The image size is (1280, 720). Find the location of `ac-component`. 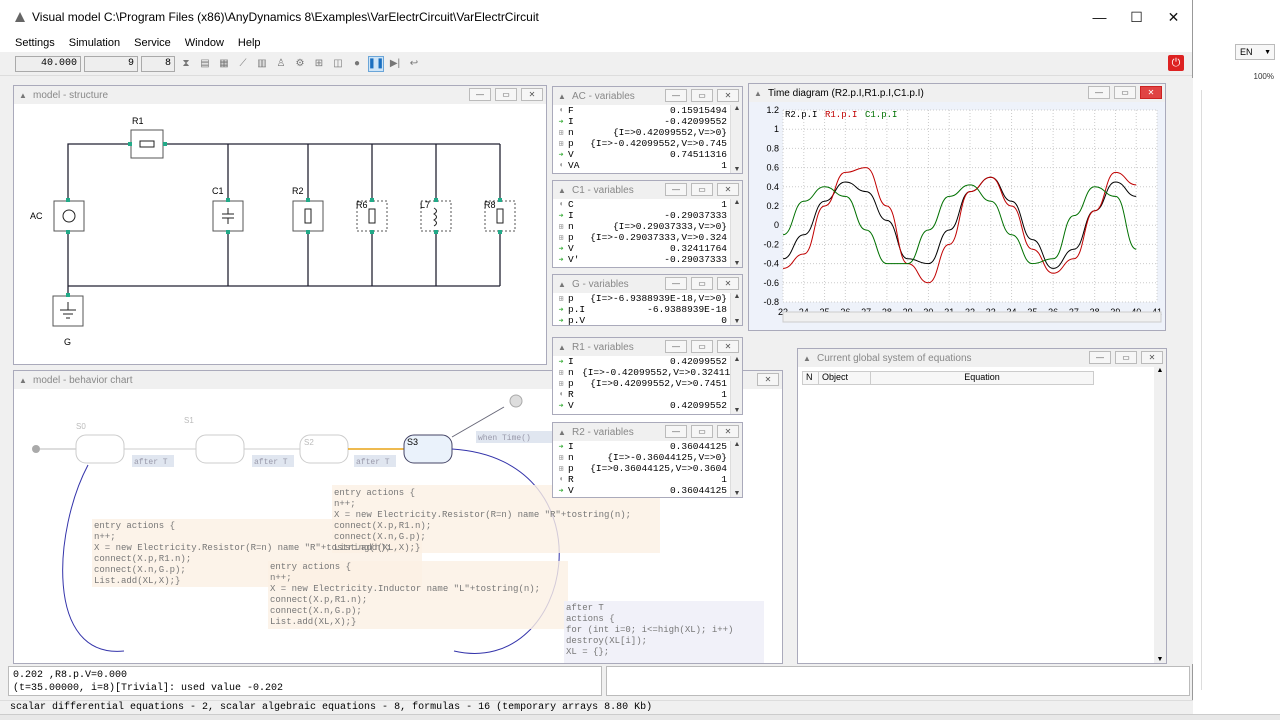

ac-component is located at coordinates (69, 216).